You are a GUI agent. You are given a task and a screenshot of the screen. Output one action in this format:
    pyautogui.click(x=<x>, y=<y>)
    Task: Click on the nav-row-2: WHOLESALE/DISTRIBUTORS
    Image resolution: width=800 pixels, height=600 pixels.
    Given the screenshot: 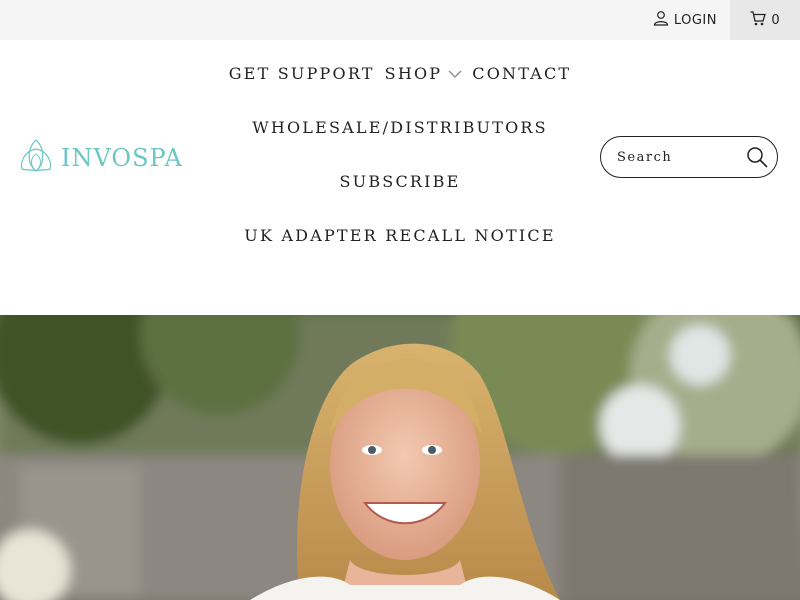 What is the action you would take?
    pyautogui.click(x=400, y=127)
    